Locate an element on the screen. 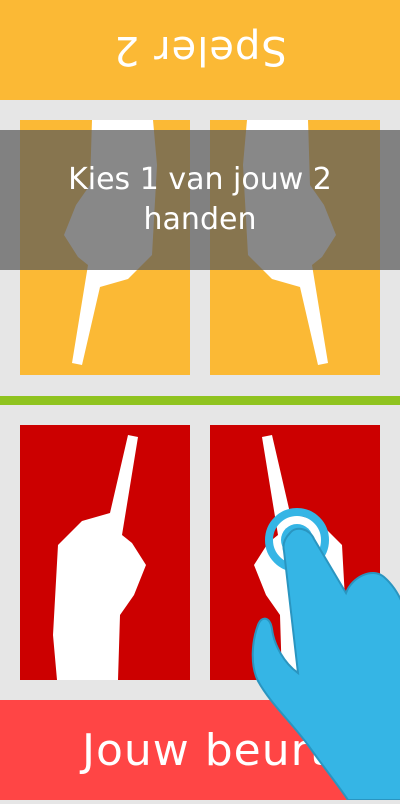 This screenshot has width=400, height=804. player-left-hand-card is located at coordinates (105, 552).